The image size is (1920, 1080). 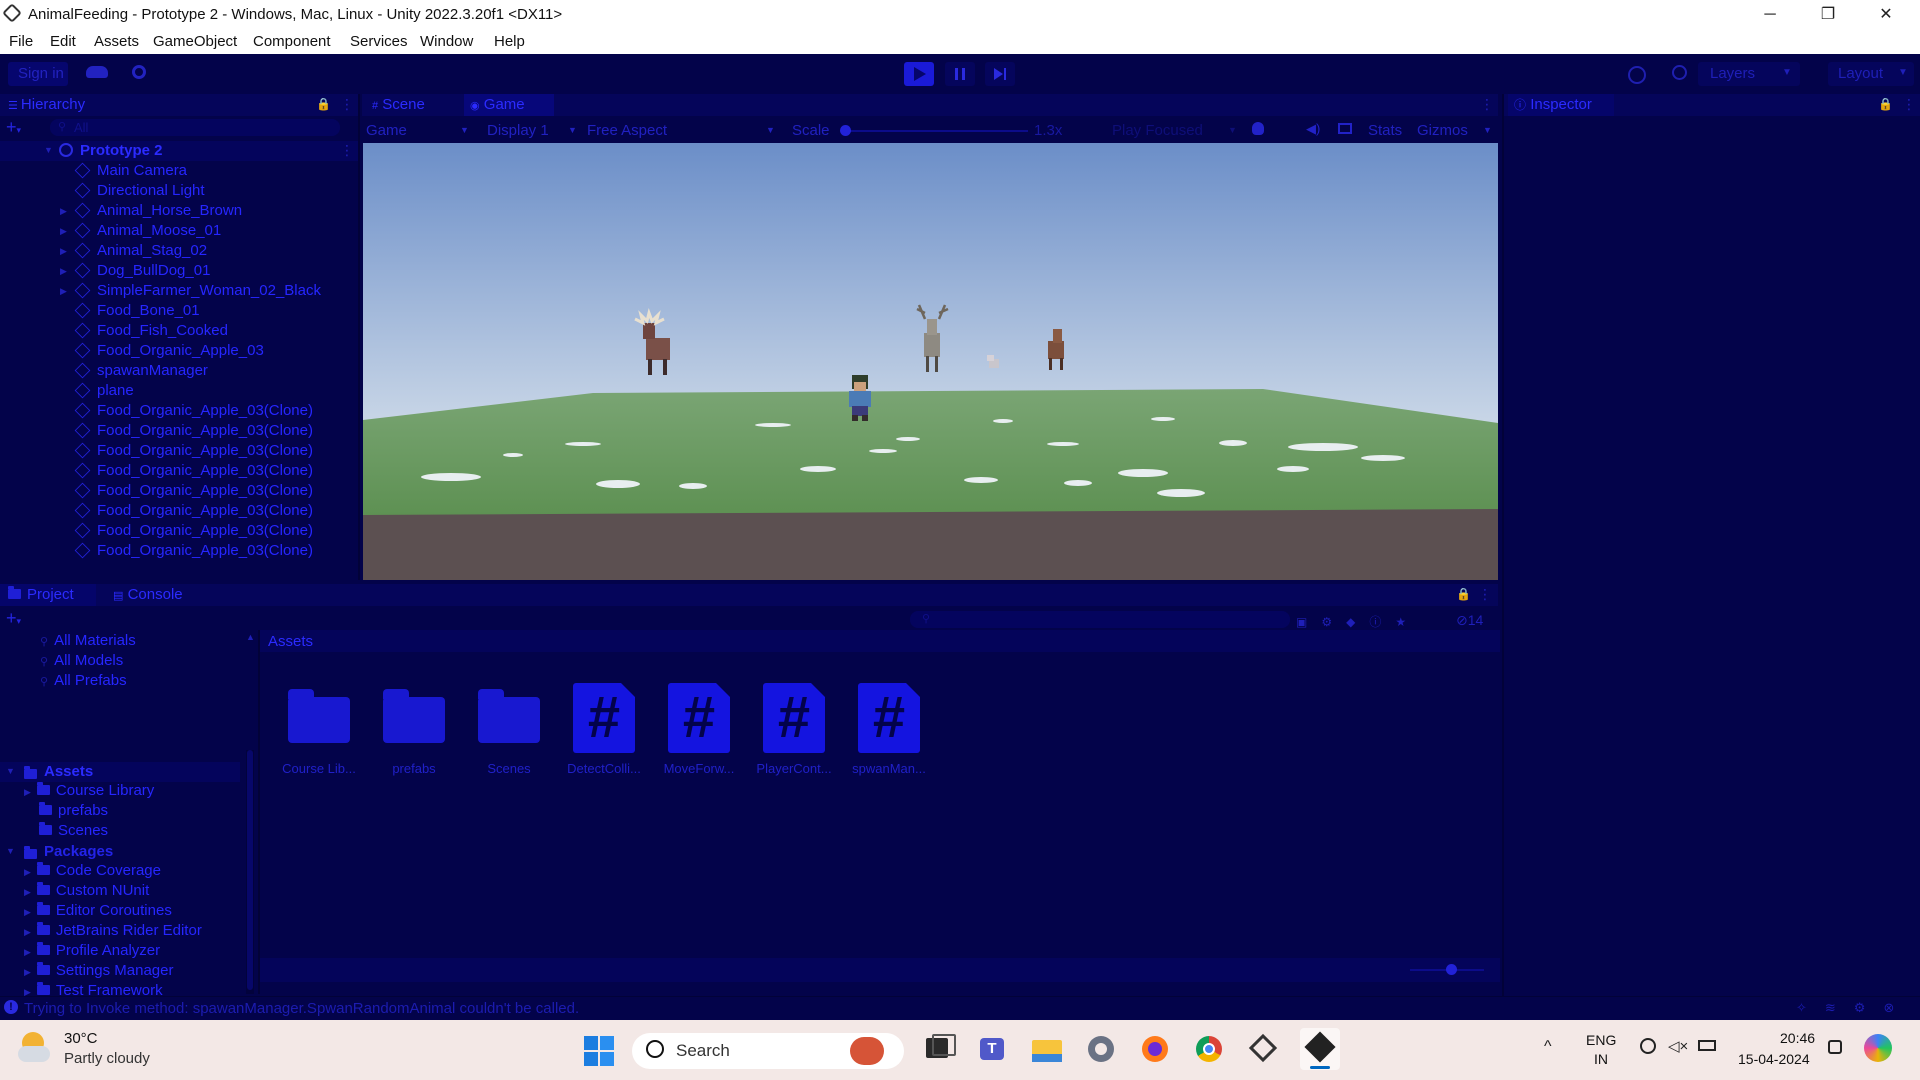 I want to click on battery-icon, so click(x=1707, y=1045).